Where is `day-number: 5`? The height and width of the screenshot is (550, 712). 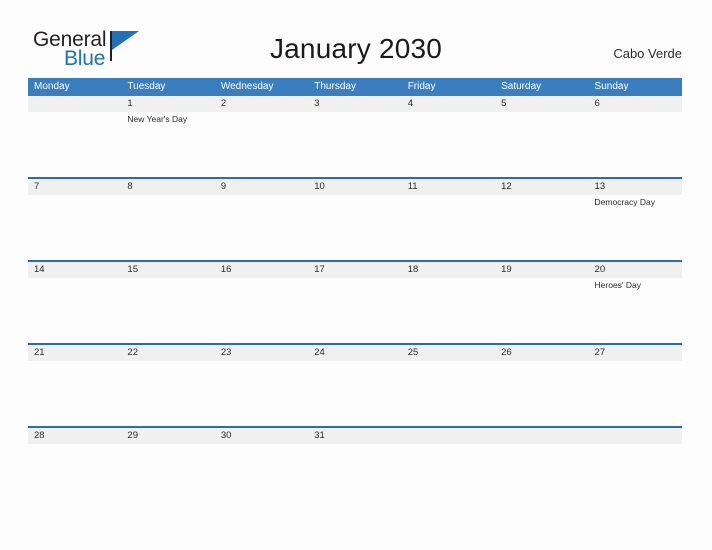 day-number: 5 is located at coordinates (541, 104).